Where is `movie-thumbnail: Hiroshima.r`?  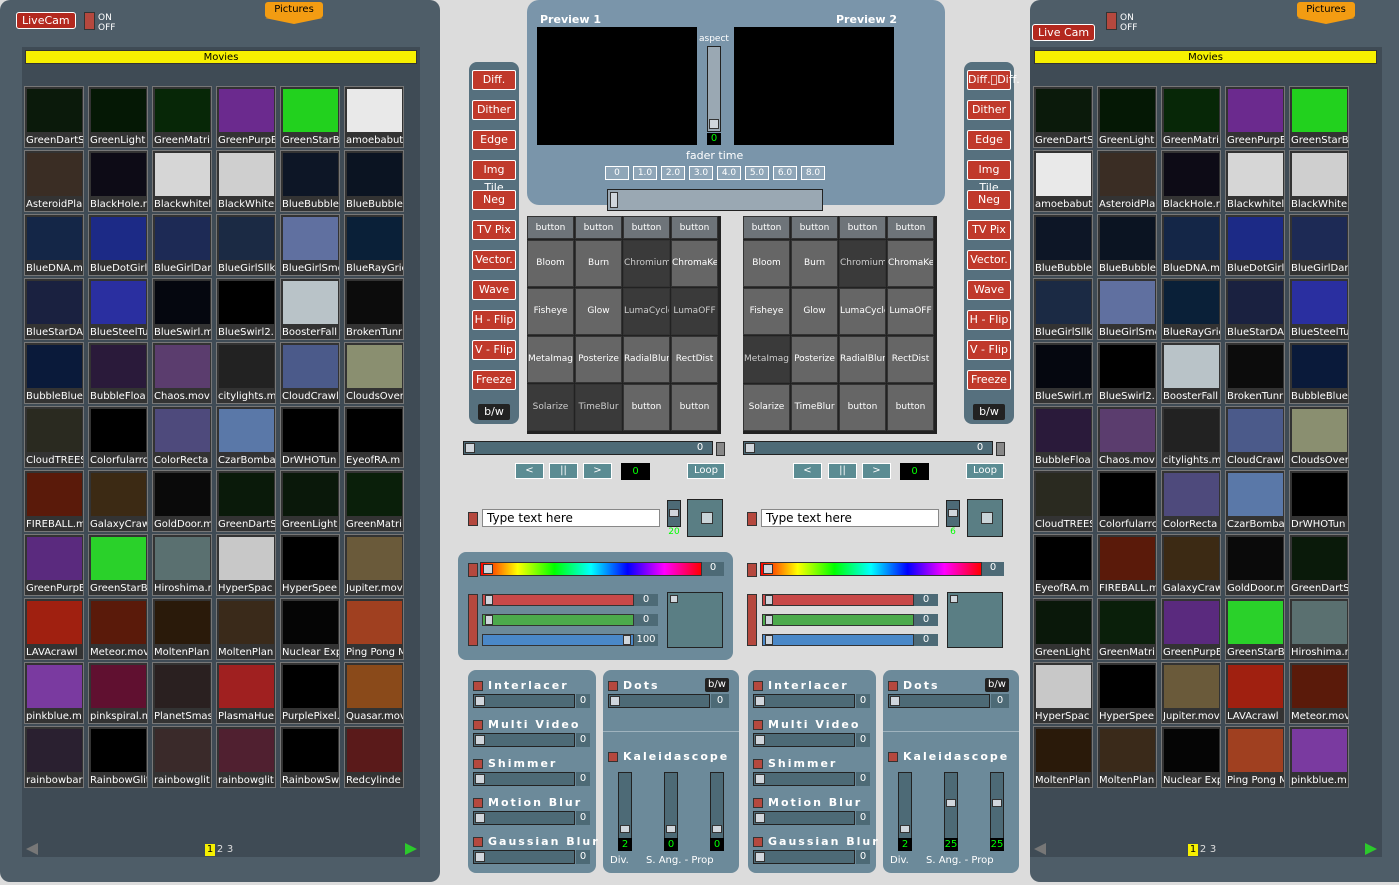 movie-thumbnail: Hiroshima.r is located at coordinates (1319, 629).